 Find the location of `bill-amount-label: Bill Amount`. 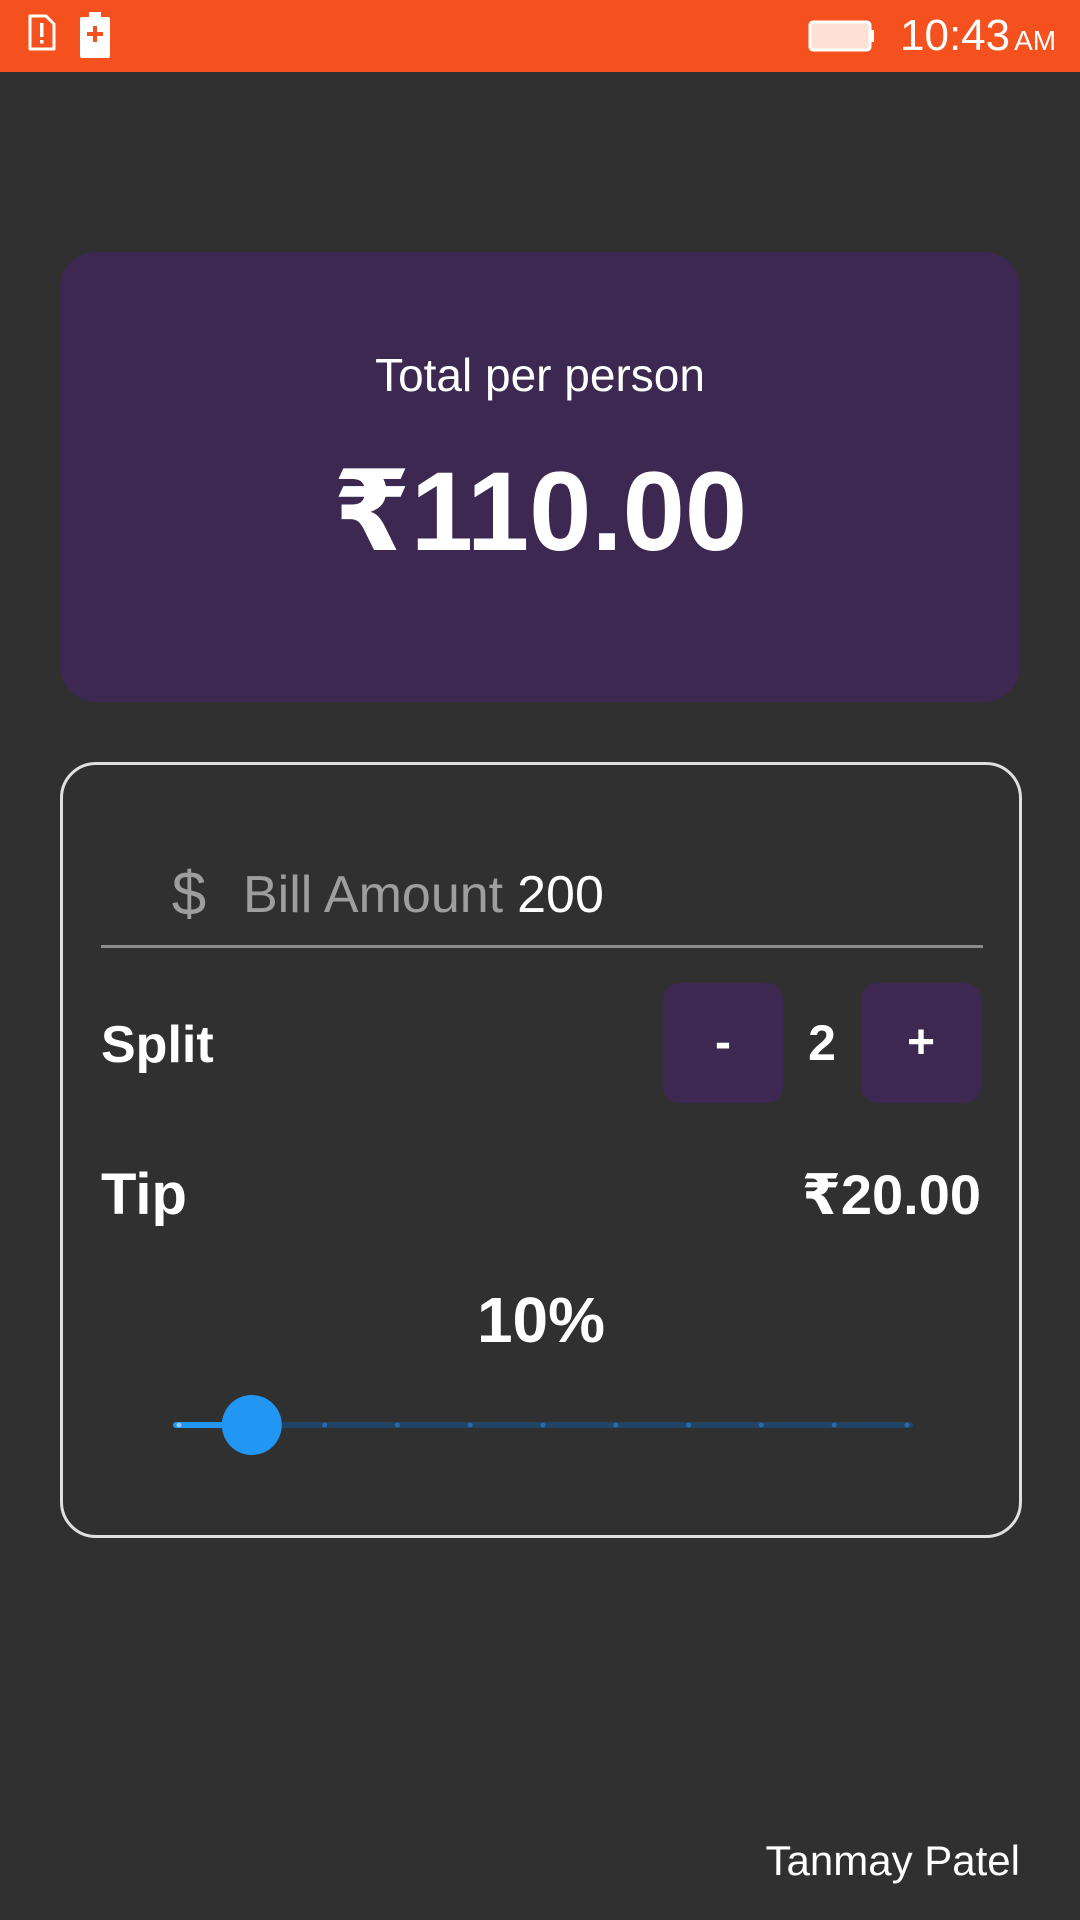

bill-amount-label: Bill Amount is located at coordinates (373, 895).